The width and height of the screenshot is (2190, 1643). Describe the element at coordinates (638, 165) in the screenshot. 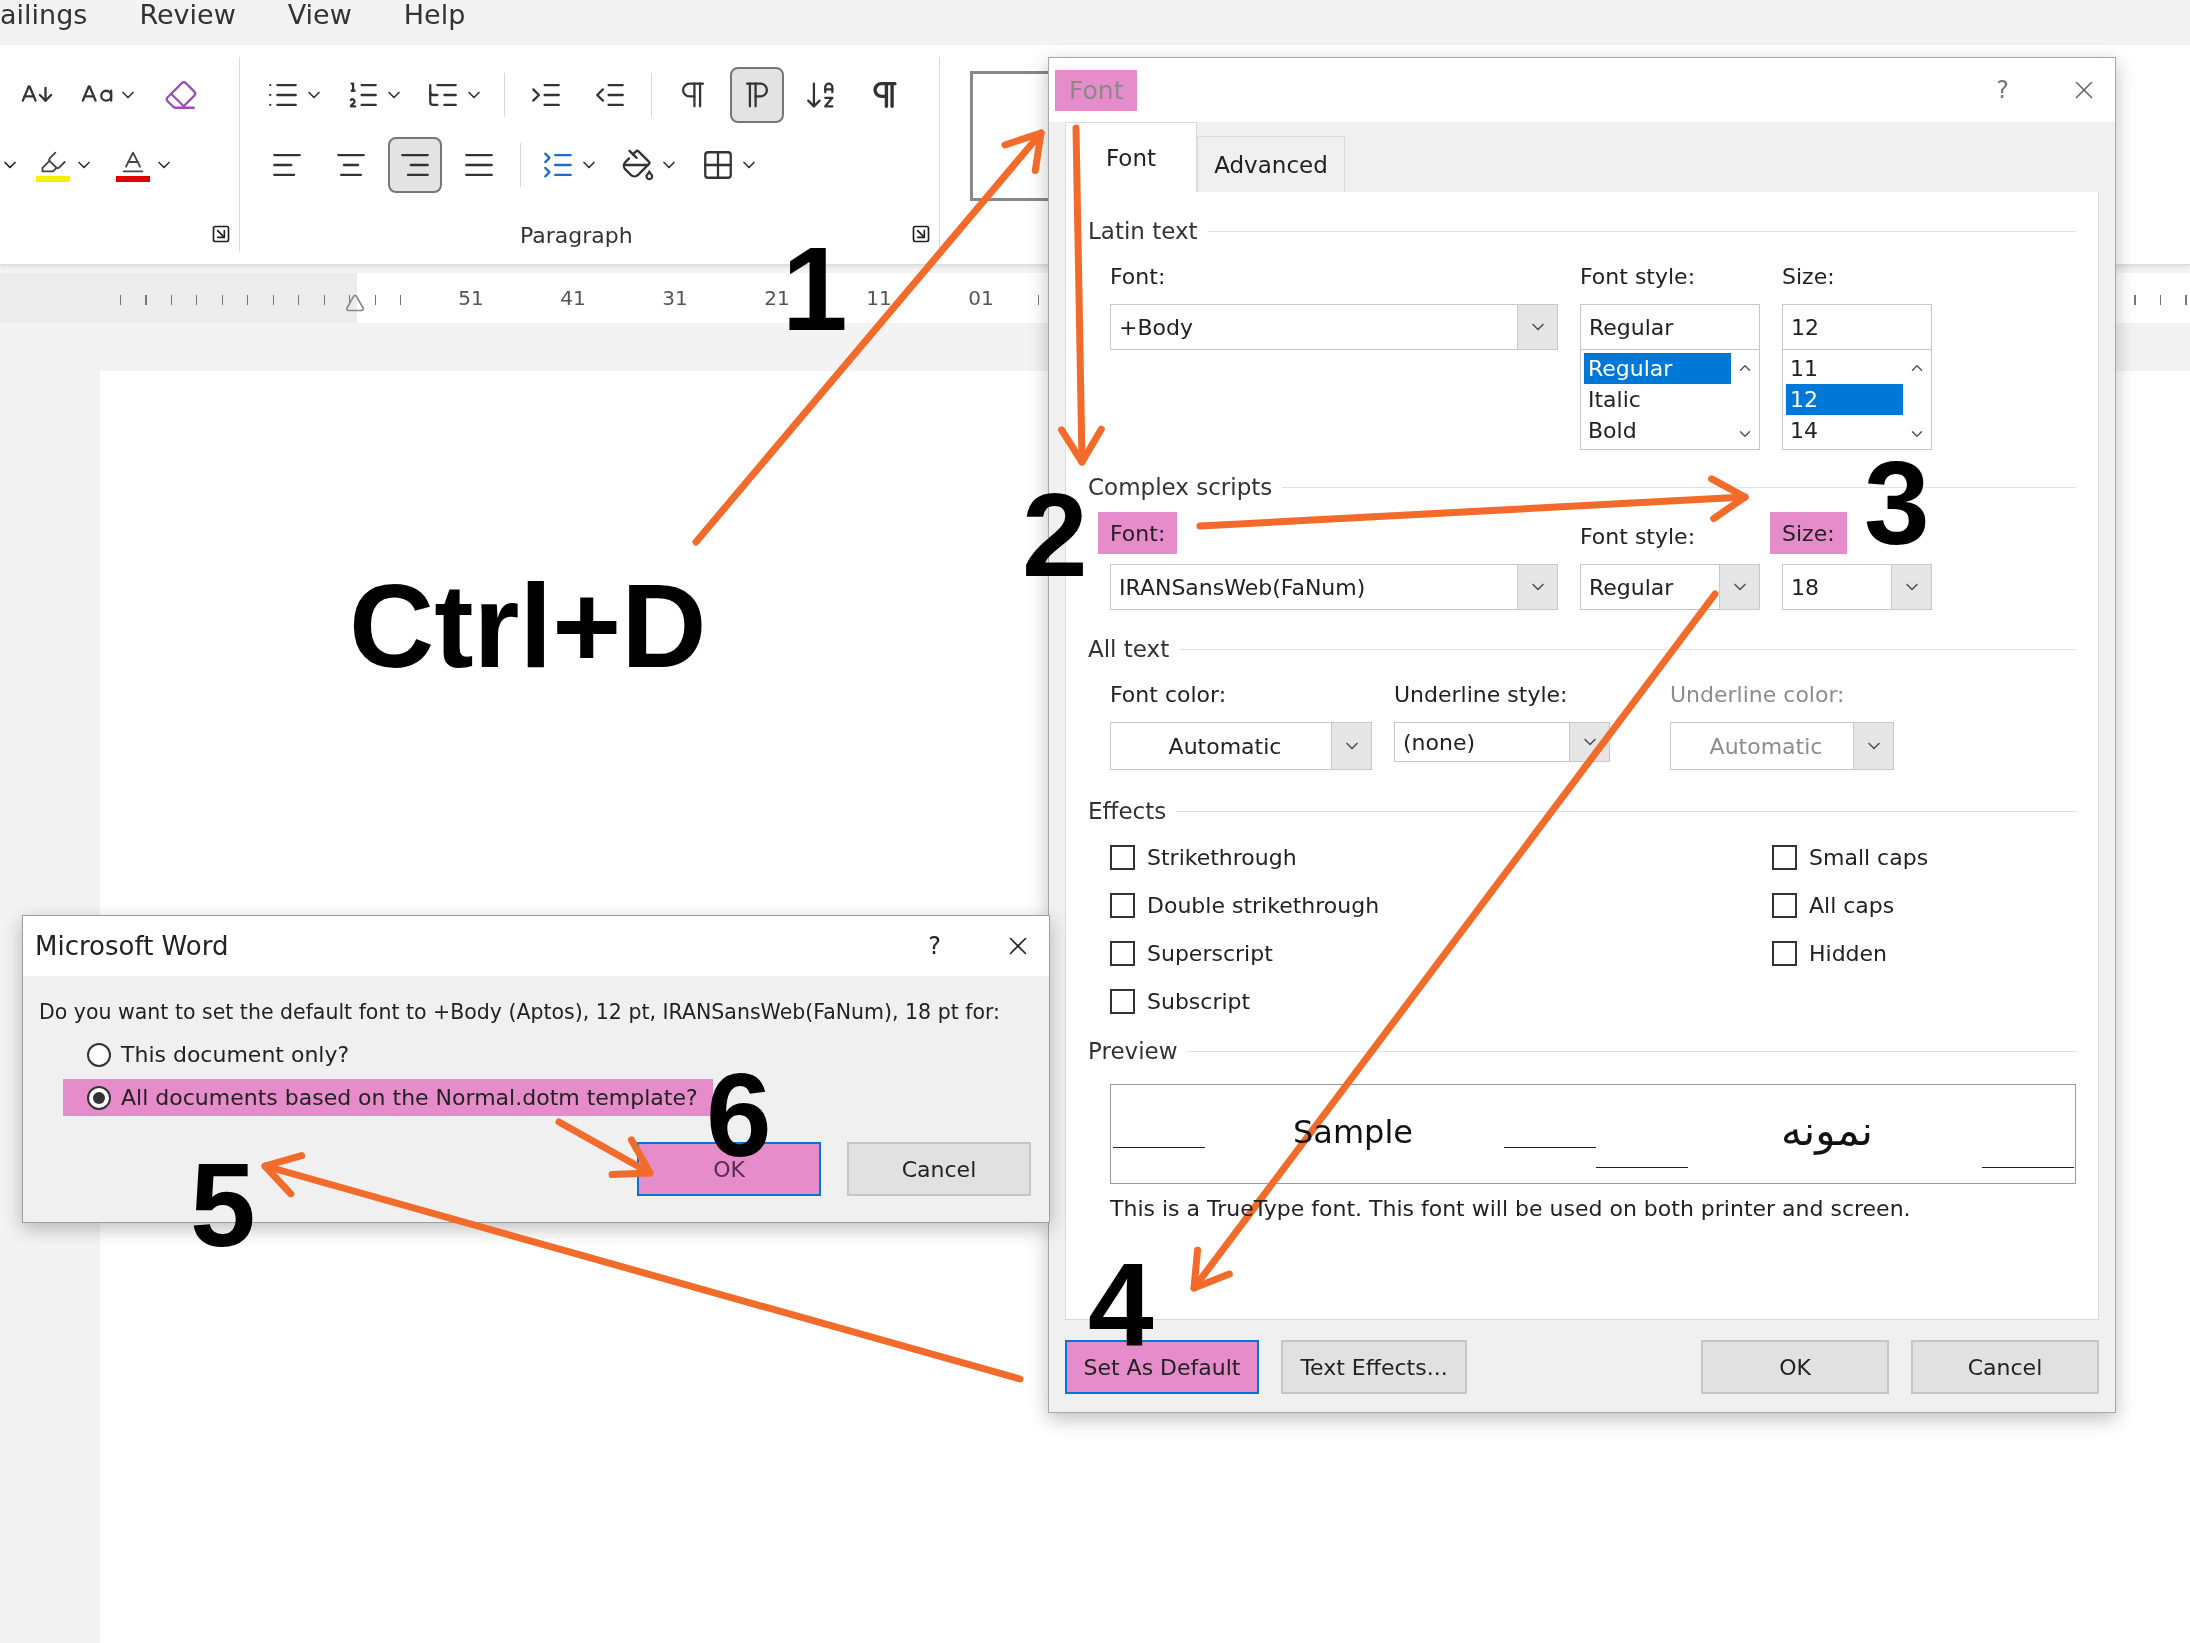

I see `paint-bucket-icon` at that location.